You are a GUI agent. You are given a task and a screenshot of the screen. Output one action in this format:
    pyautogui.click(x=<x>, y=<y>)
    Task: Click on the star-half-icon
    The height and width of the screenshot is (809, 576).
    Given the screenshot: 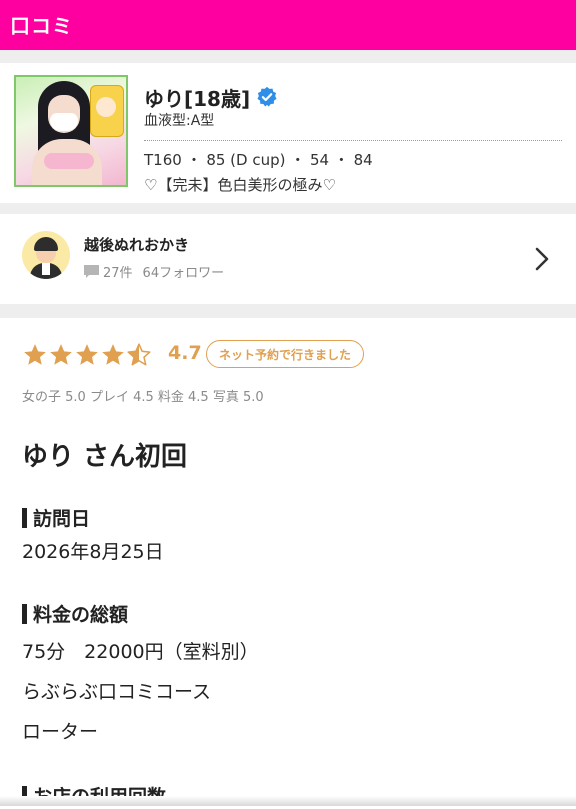 What is the action you would take?
    pyautogui.click(x=139, y=354)
    